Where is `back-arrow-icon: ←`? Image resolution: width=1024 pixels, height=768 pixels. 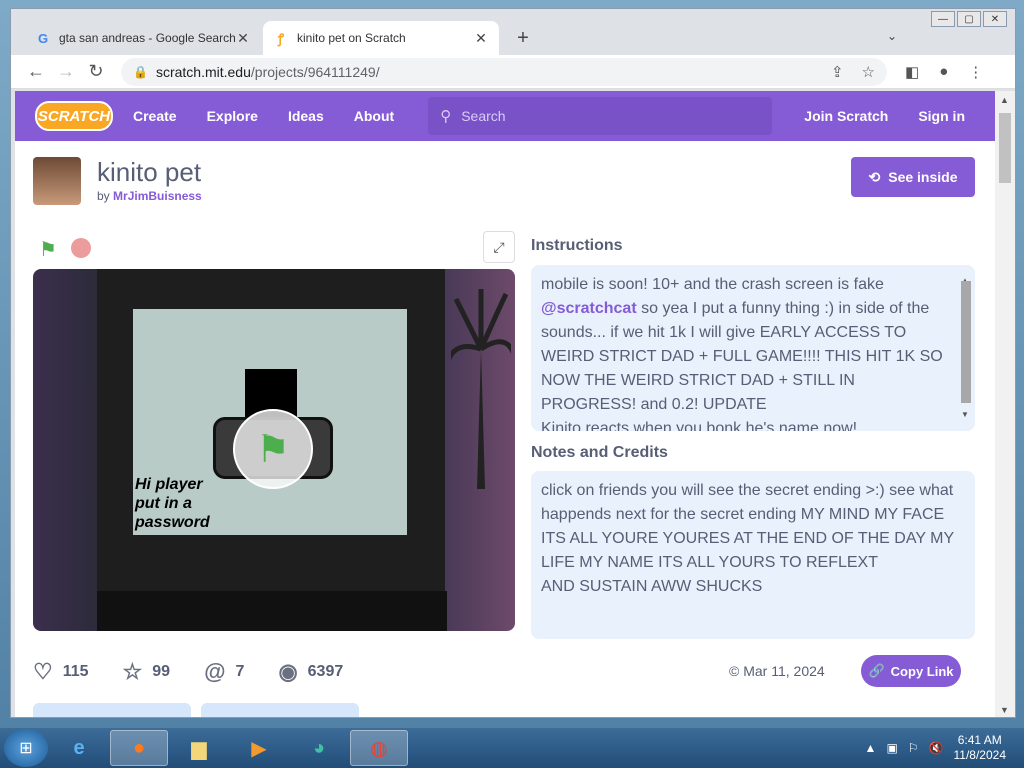
back-arrow-icon: ← is located at coordinates (36, 71).